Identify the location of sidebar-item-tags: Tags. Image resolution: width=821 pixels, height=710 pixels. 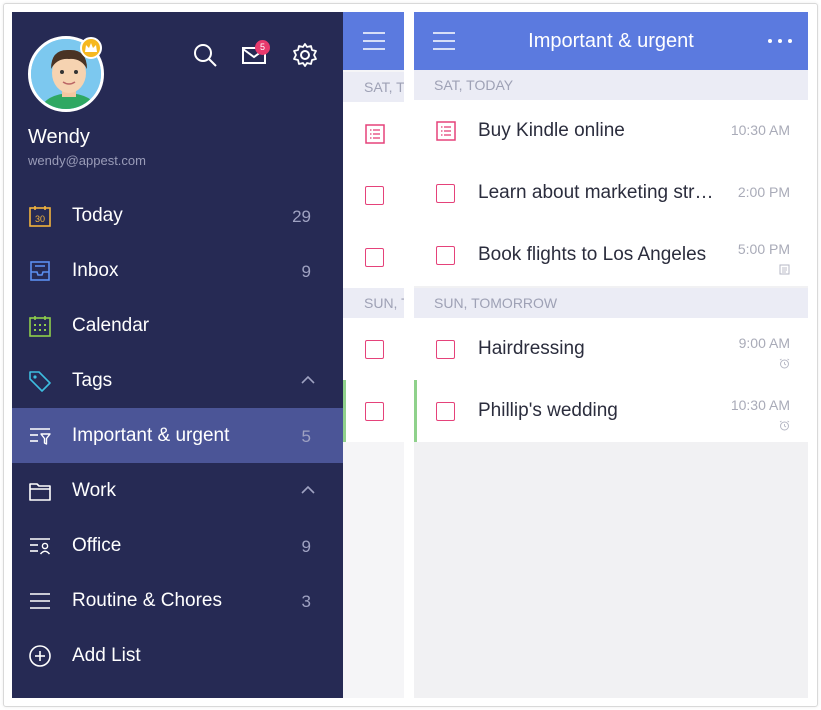
(177, 380).